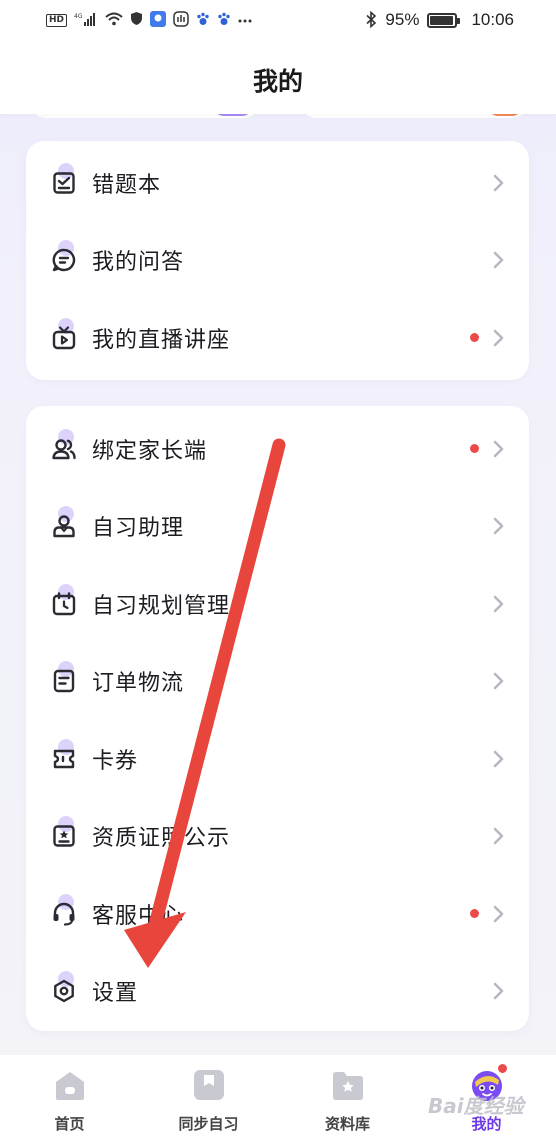 This screenshot has width=556, height=1142. Describe the element at coordinates (277, 914) in the screenshot. I see `menu-item-customer-service: 客服中心` at that location.